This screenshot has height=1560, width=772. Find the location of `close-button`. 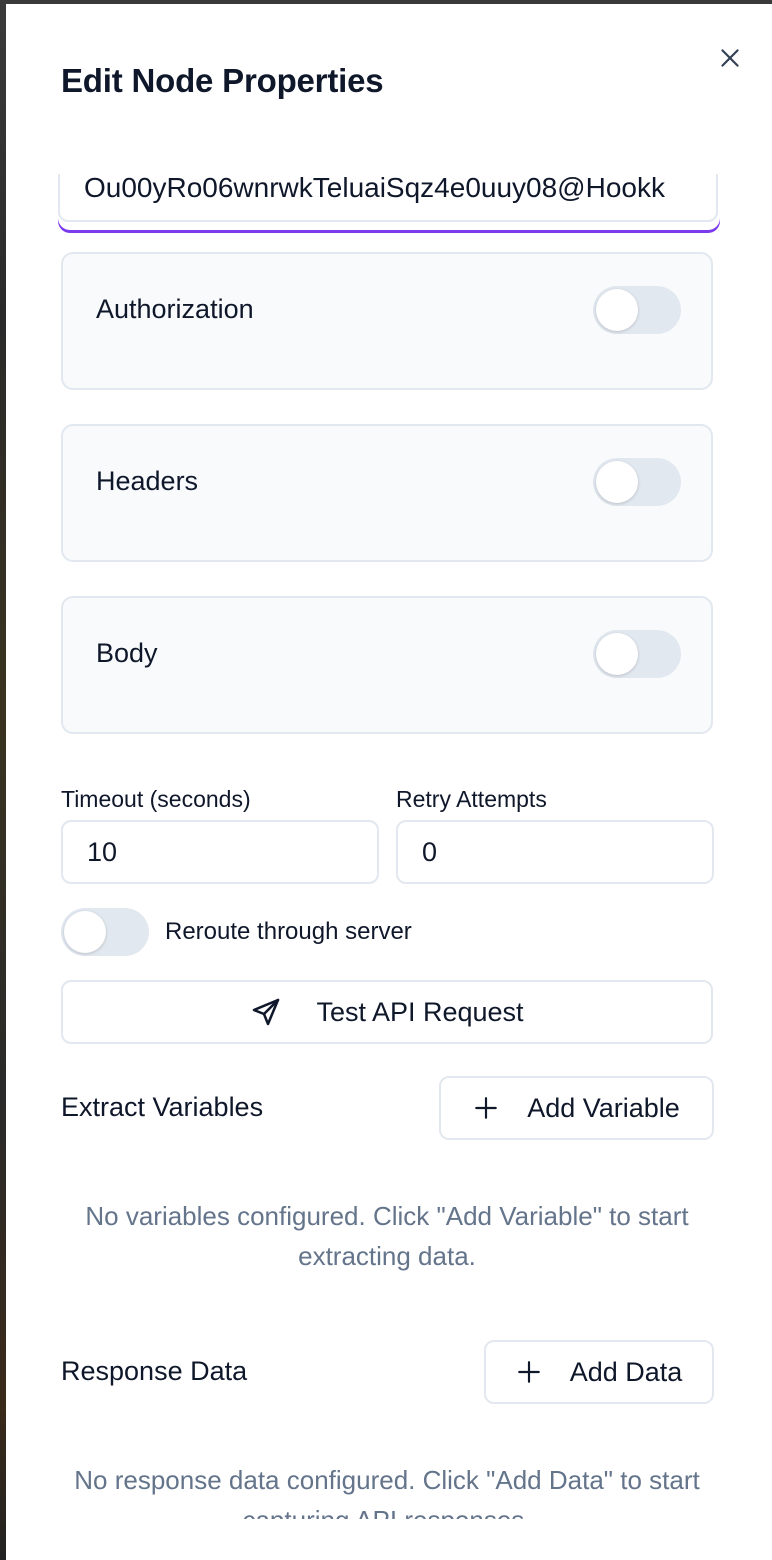

close-button is located at coordinates (730, 58).